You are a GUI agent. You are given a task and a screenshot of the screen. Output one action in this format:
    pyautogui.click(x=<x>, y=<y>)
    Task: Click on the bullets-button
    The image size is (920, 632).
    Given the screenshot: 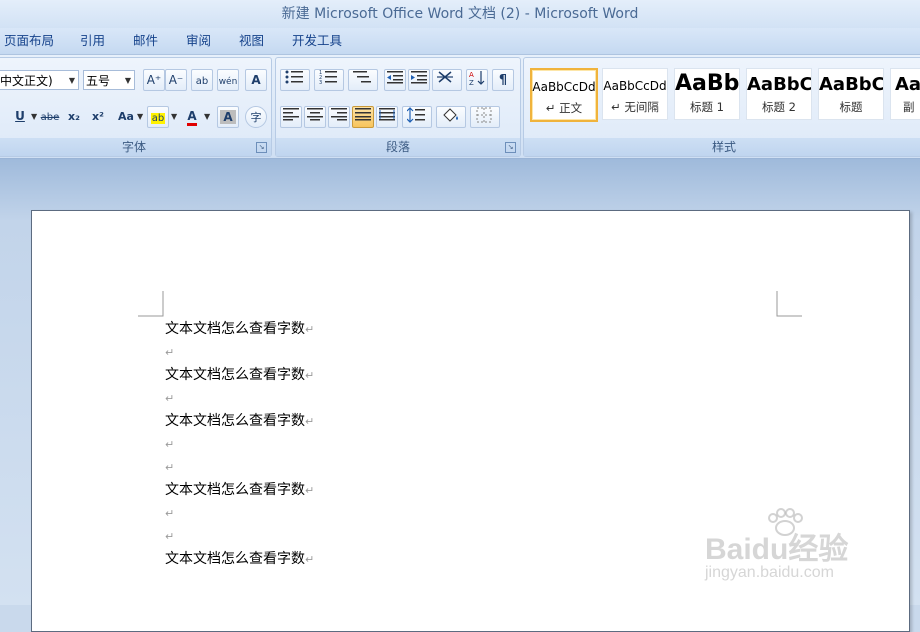 What is the action you would take?
    pyautogui.click(x=295, y=80)
    